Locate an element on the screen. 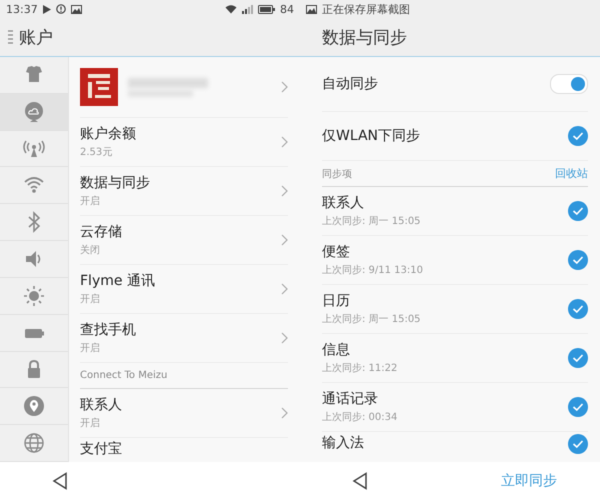  menu-item: 账户余额 2.53元 is located at coordinates (184, 142).